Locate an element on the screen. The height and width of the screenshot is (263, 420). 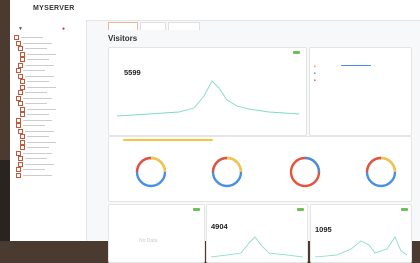
no-data-label: No Data is located at coordinates (148, 241).